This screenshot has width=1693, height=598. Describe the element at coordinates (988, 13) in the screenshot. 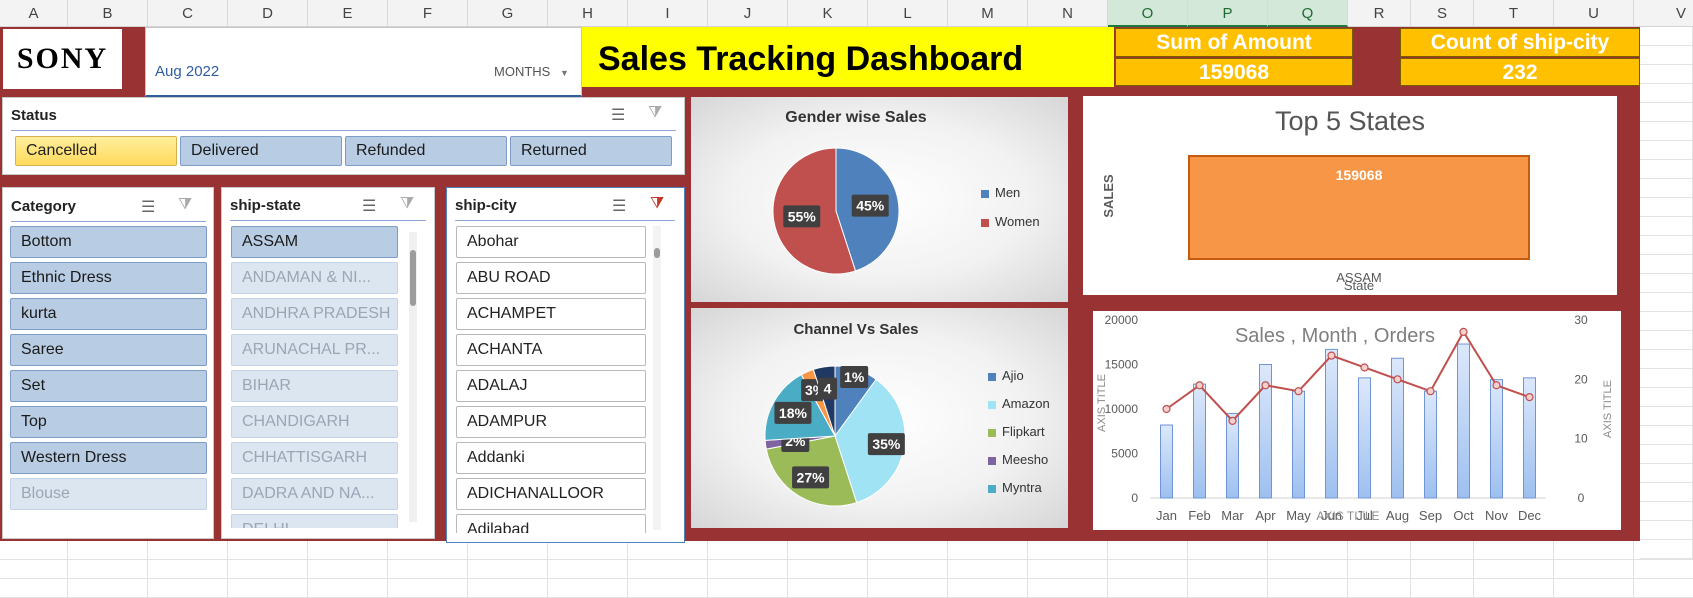

I see `column-header-m: M` at that location.